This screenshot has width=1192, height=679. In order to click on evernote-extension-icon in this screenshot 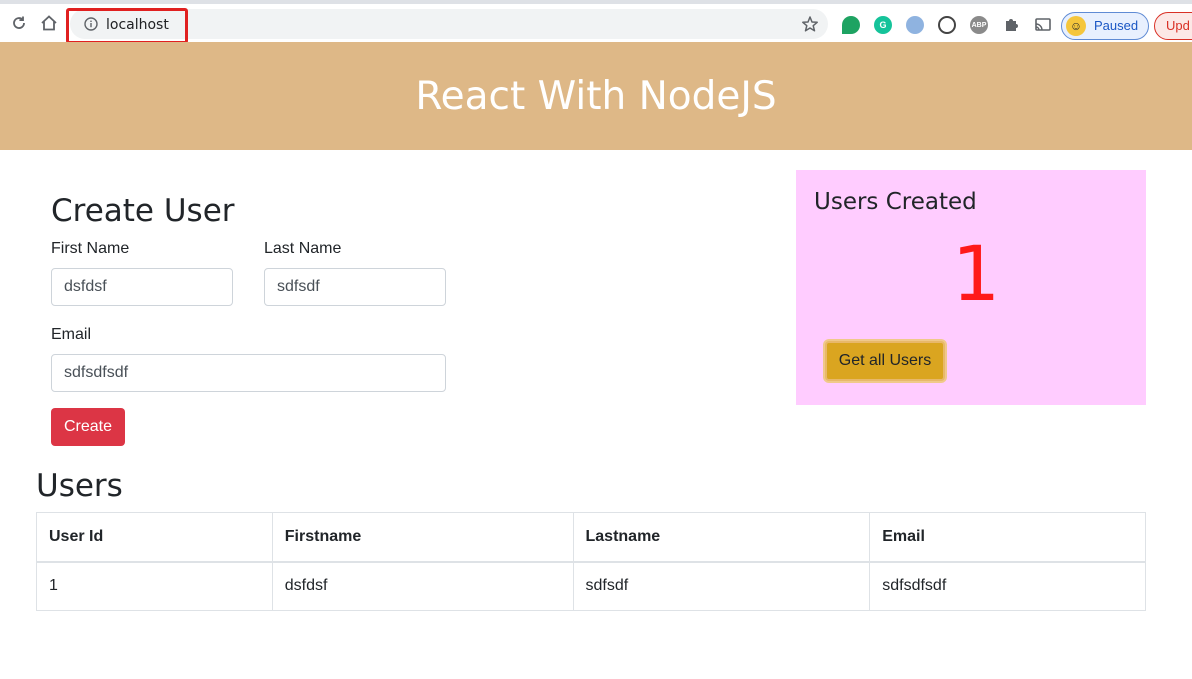, I will do `click(851, 25)`.